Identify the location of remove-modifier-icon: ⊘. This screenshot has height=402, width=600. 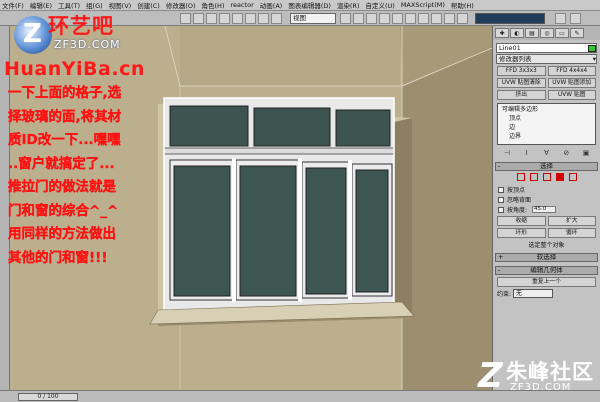
(566, 152).